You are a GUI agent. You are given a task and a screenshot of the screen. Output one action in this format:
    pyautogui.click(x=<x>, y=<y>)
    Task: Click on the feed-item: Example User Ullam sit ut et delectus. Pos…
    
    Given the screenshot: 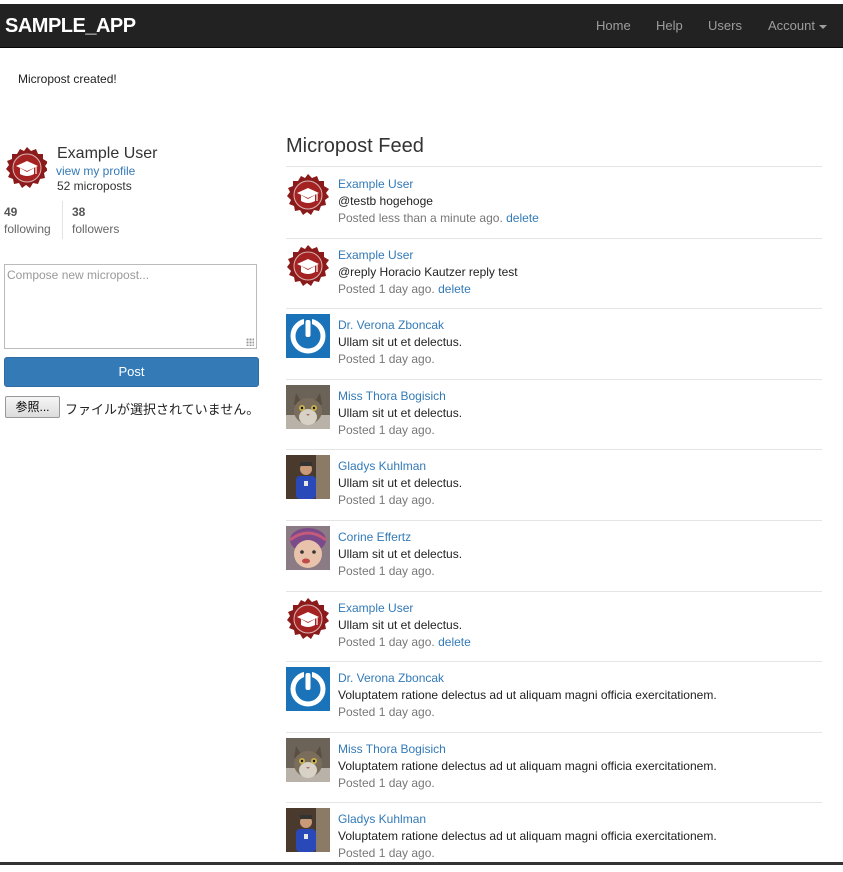 What is the action you would take?
    pyautogui.click(x=554, y=626)
    